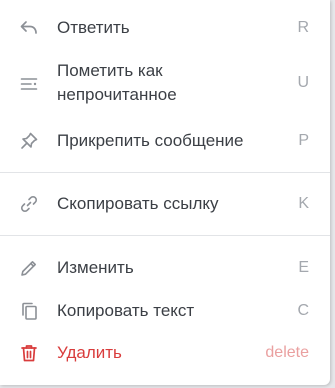 The height and width of the screenshot is (388, 335). What do you see at coordinates (287, 352) in the screenshot?
I see `shortcut-hint: delete` at bounding box center [287, 352].